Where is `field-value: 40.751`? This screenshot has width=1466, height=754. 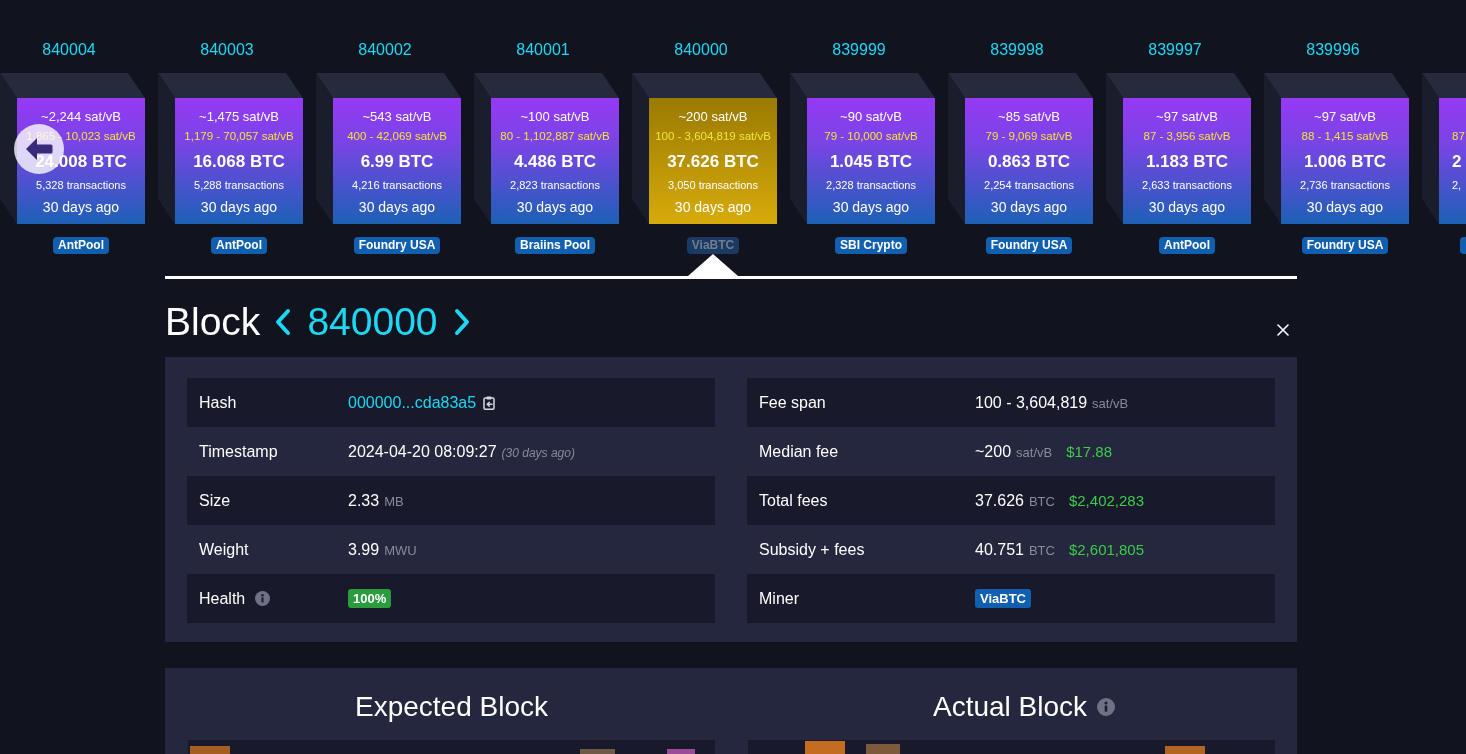
field-value: 40.751 is located at coordinates (999, 549).